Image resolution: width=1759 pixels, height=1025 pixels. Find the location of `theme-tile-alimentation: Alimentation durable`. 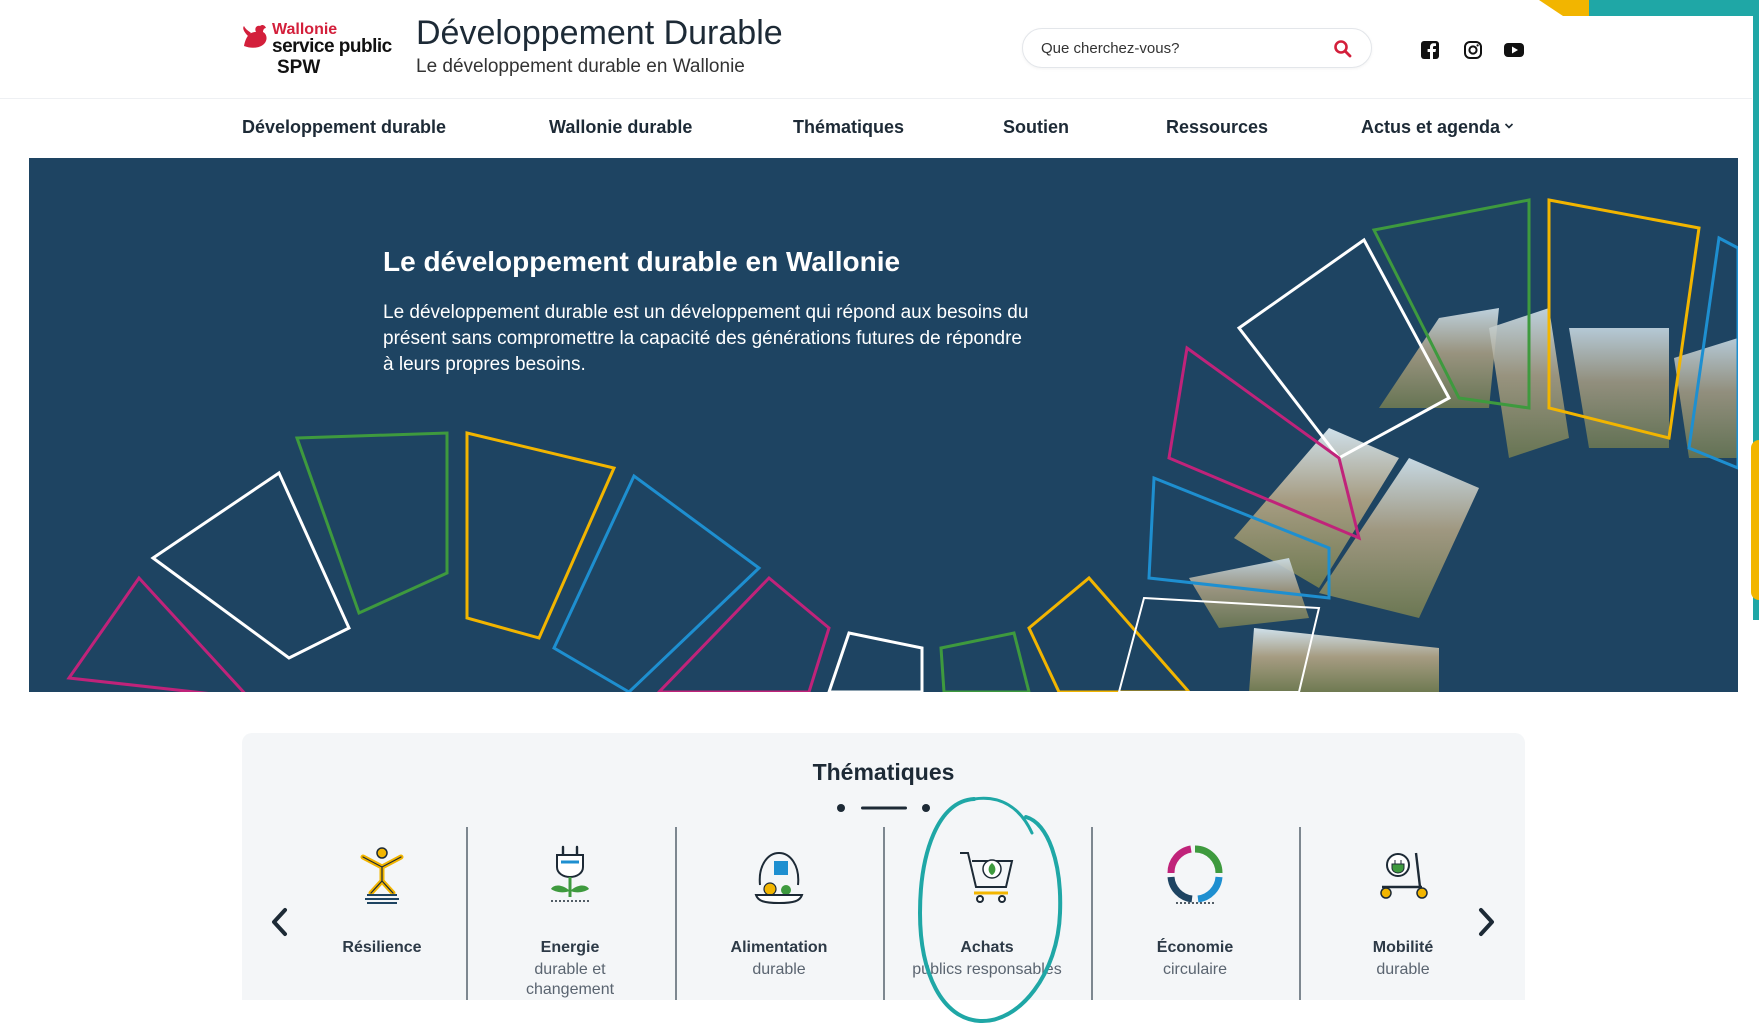

theme-tile-alimentation: Alimentation durable is located at coordinates (779, 921).